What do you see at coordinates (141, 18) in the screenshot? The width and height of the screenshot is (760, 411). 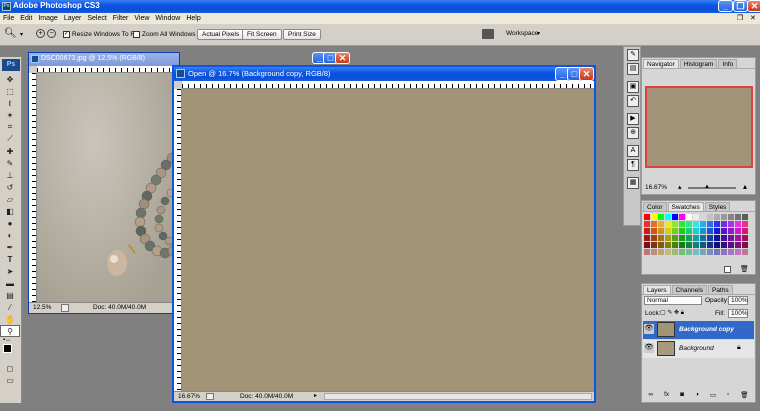 I see `menu-view: View` at bounding box center [141, 18].